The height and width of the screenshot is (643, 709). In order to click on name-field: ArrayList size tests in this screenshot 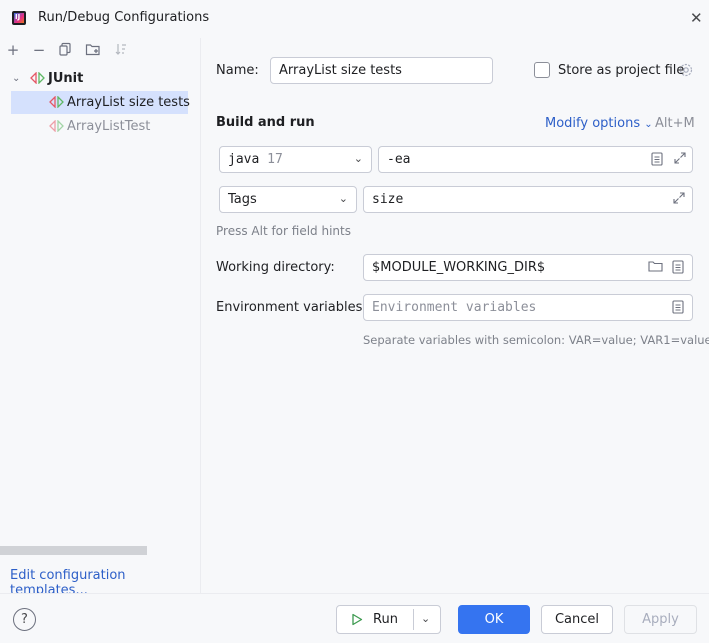, I will do `click(381, 70)`.